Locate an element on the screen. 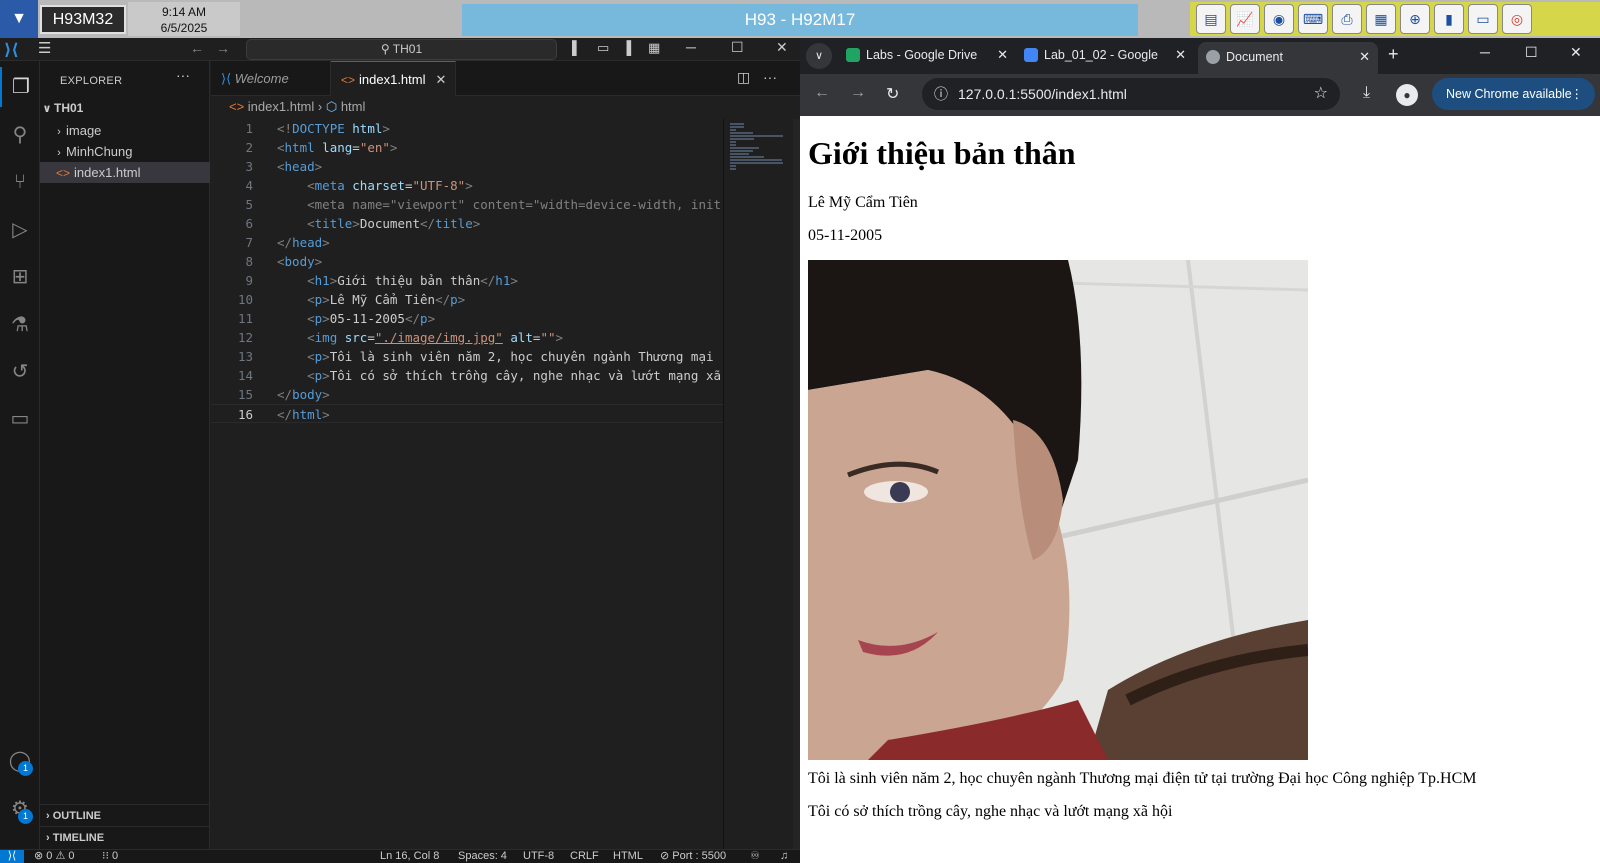  tab-google-drive: Labs - Google Drive ✕ is located at coordinates (927, 55).